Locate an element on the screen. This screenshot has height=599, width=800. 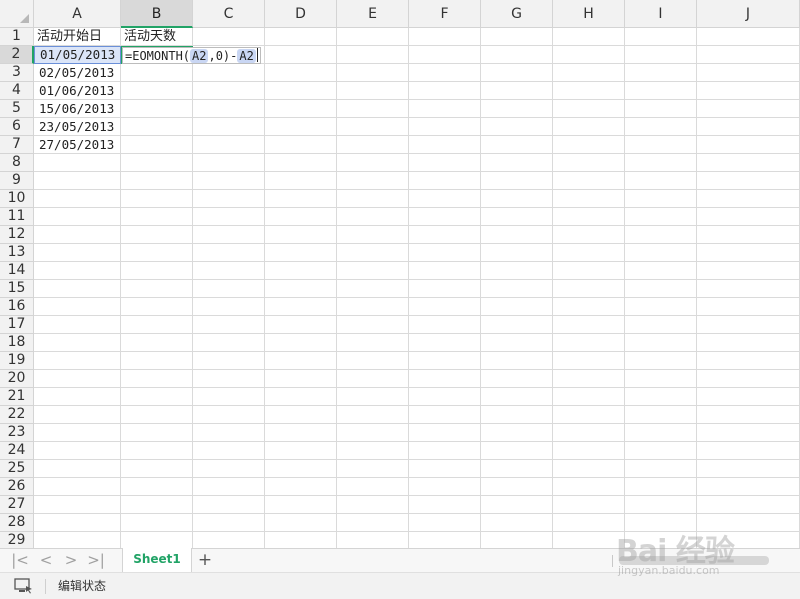
cell-i1 is located at coordinates (661, 37).